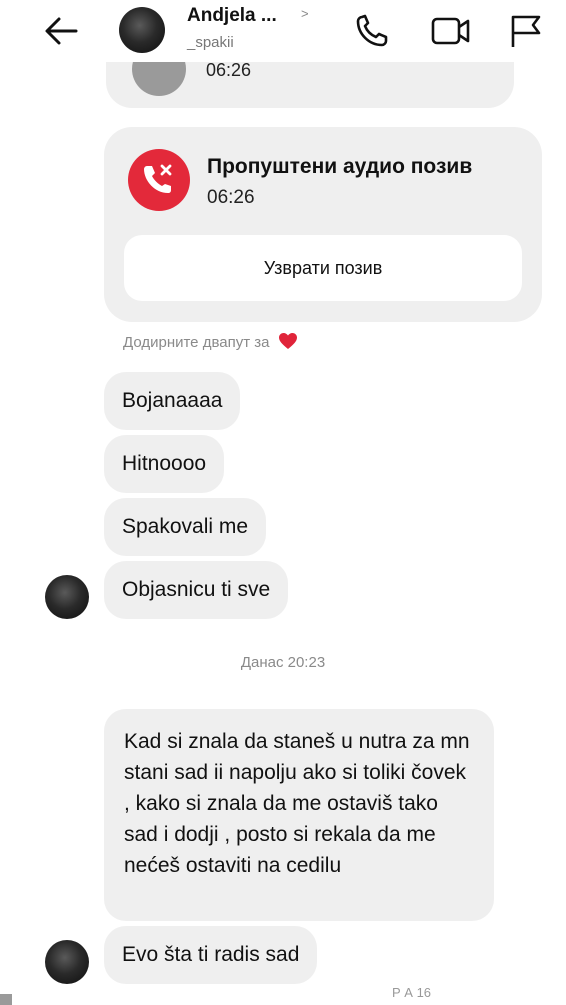  I want to click on double-tap-hint: Додирните двапут за, so click(210, 343).